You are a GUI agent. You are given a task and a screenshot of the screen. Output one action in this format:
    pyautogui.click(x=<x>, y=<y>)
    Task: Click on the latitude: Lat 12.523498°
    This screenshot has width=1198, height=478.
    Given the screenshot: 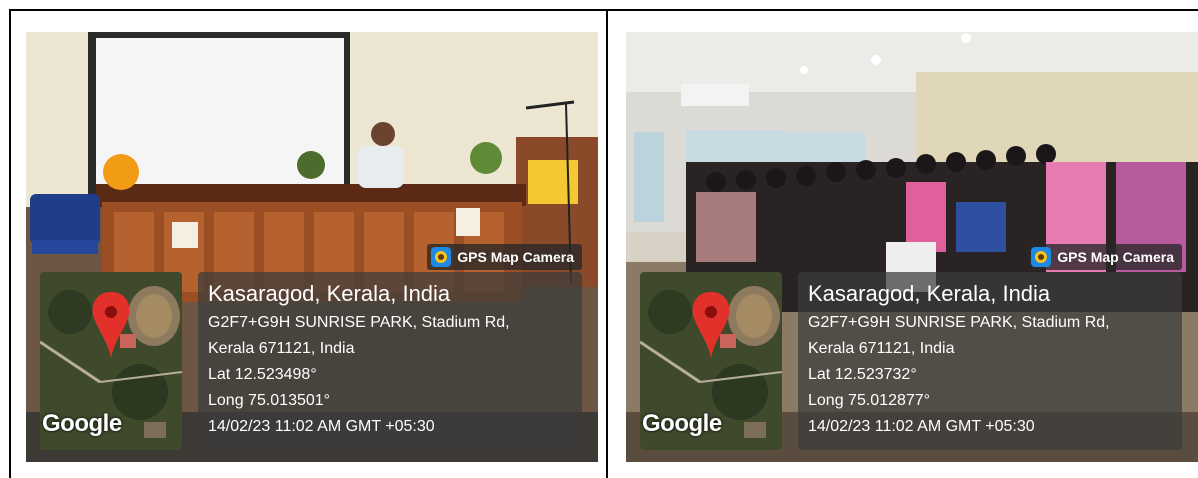 What is the action you would take?
    pyautogui.click(x=262, y=374)
    